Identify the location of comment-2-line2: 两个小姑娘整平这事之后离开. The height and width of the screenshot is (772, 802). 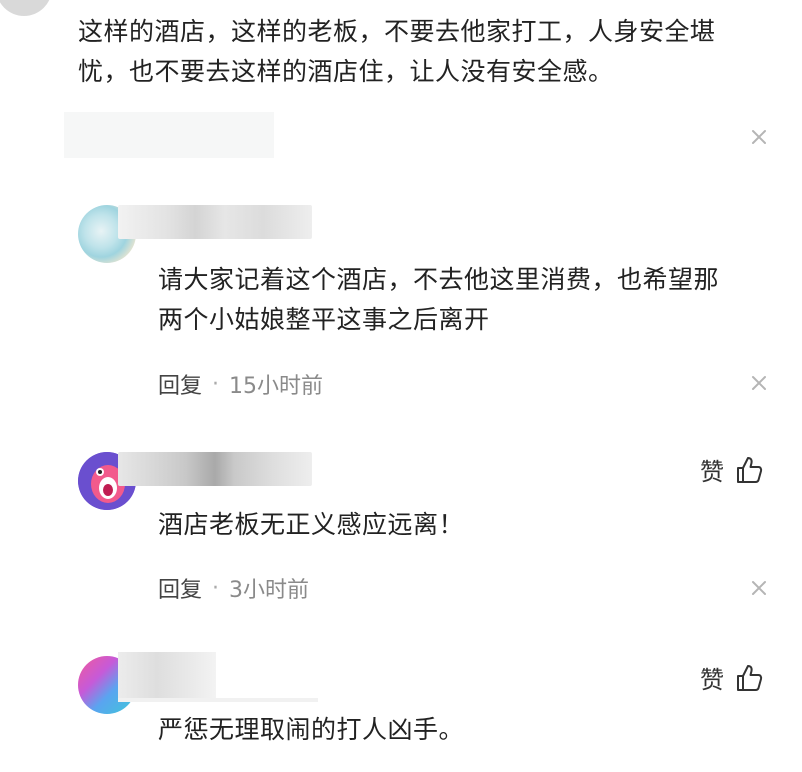
(324, 319).